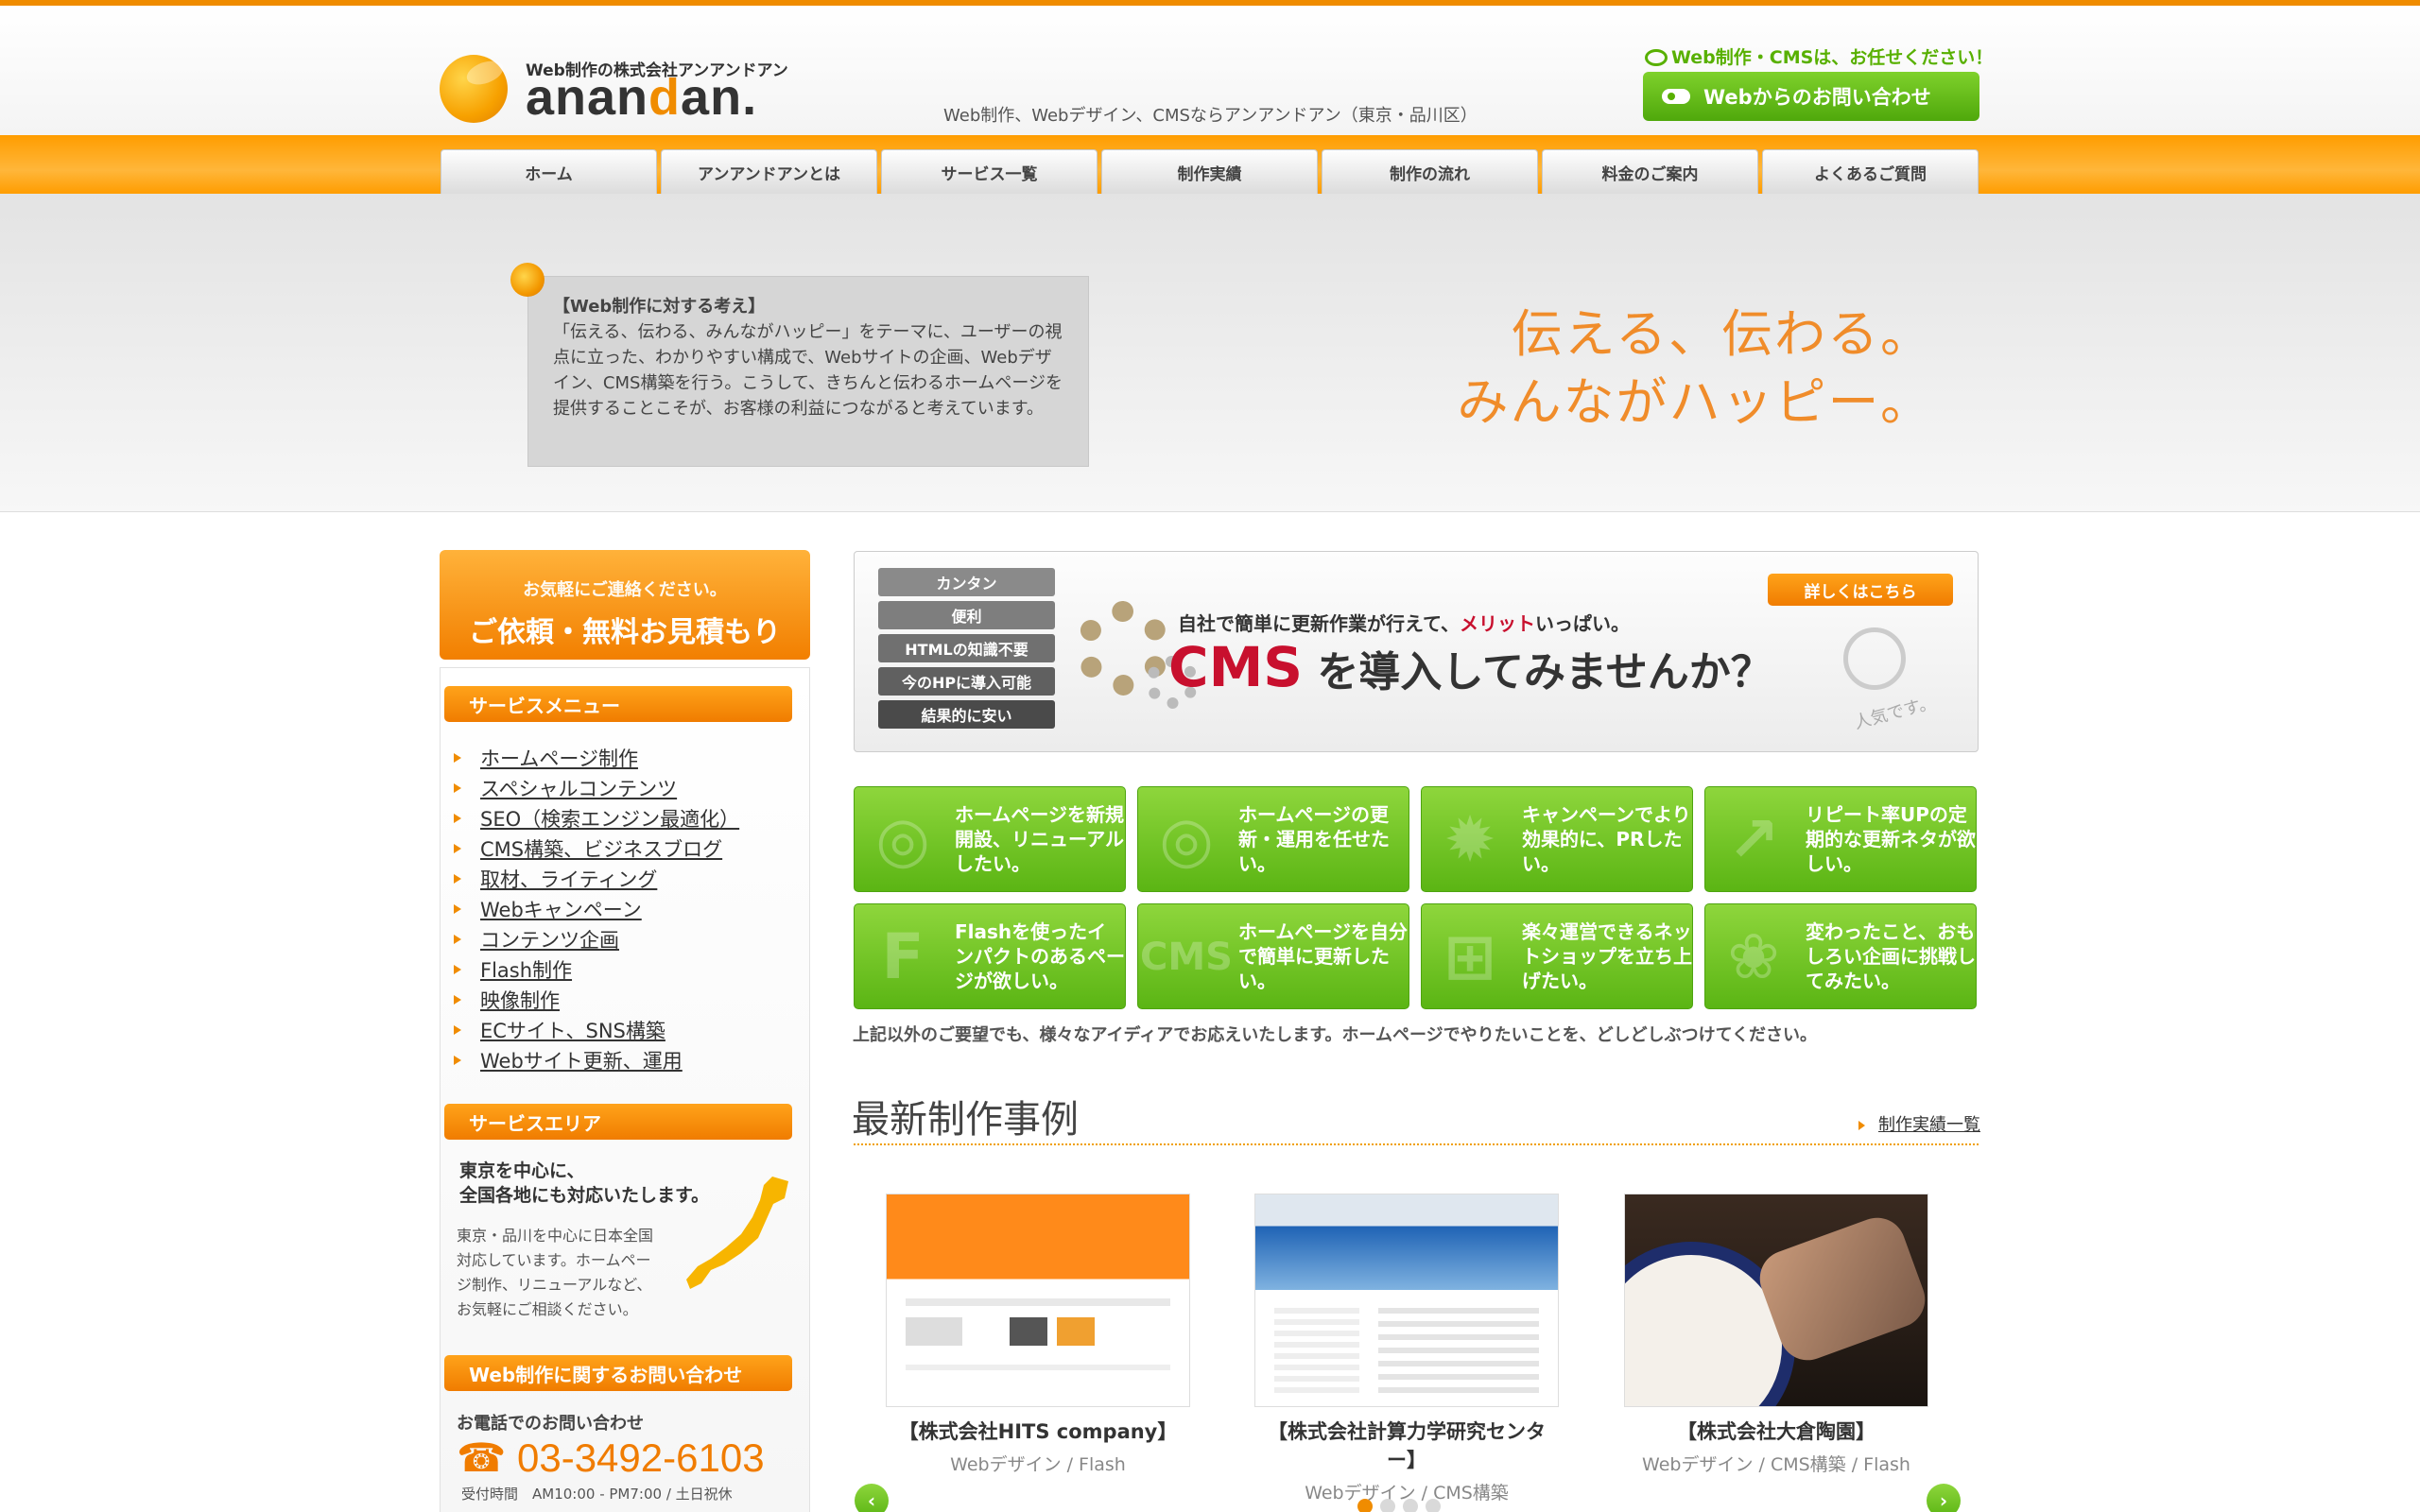 This screenshot has width=2420, height=1512. What do you see at coordinates (1469, 956) in the screenshot?
I see `cart-icon: ⊞` at bounding box center [1469, 956].